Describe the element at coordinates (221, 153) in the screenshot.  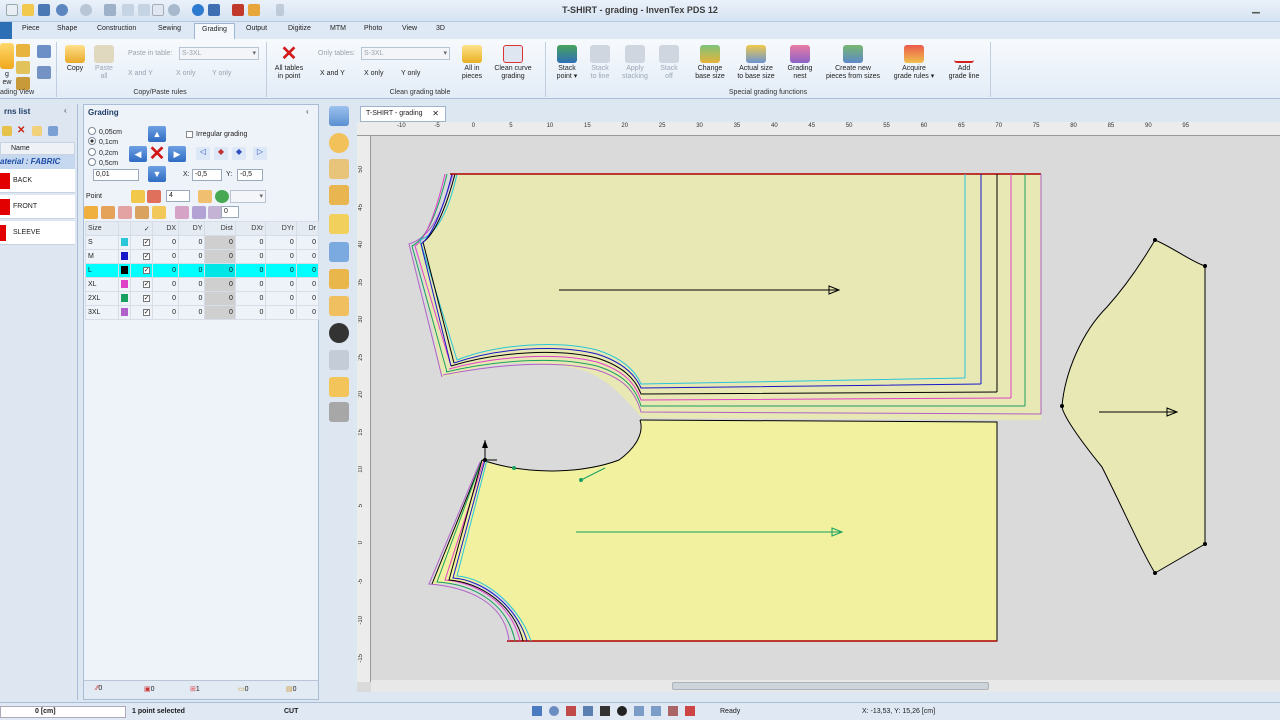
I see `mirror-x-icon: ◆` at that location.